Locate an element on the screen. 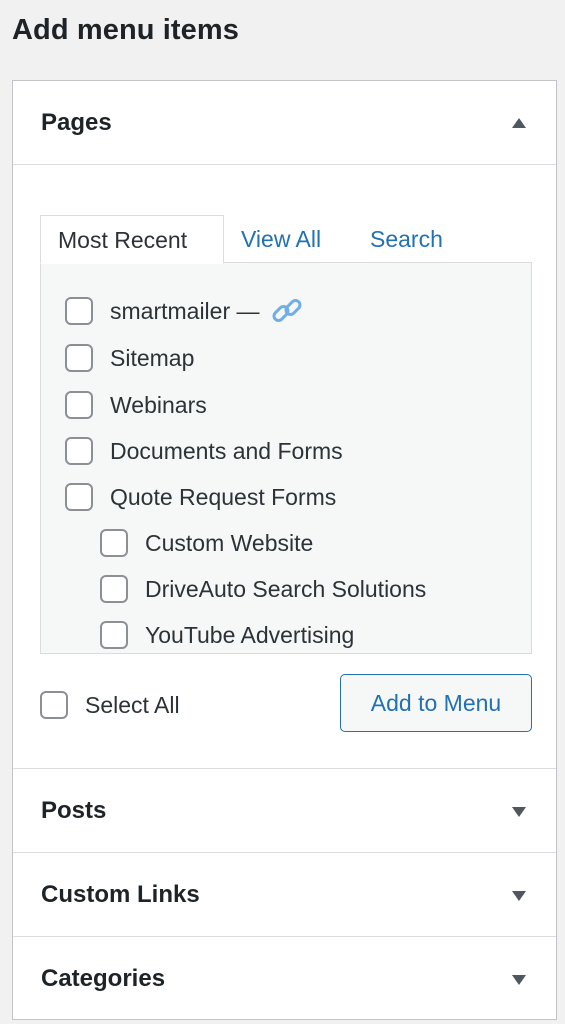  list-item: smartmailer — is located at coordinates (184, 311).